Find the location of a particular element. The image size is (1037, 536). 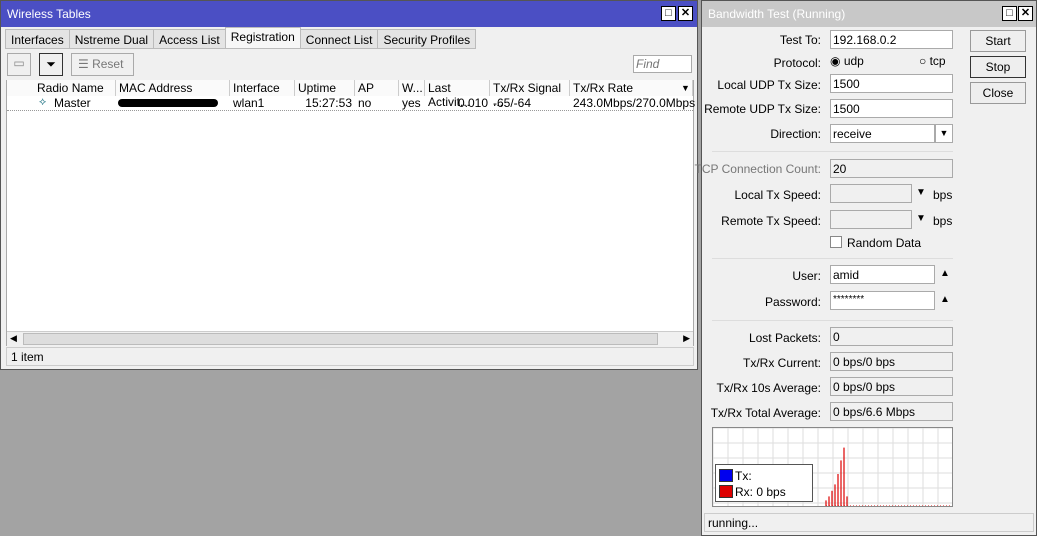

password-collapse-icon: ▲ is located at coordinates (945, 299).